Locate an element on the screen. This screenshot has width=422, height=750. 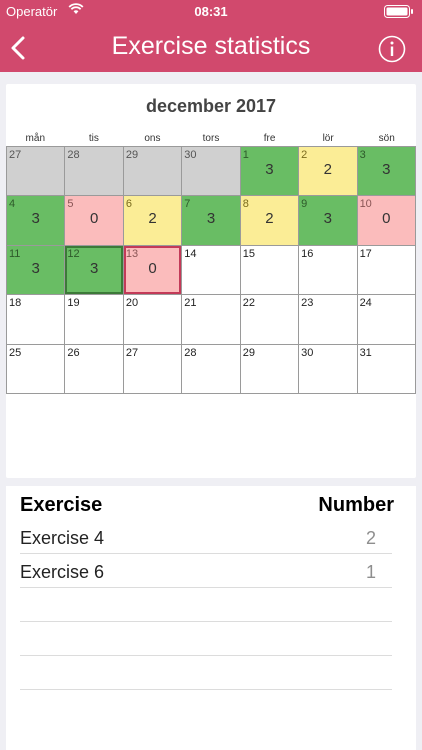
day-number: 8 is located at coordinates (245, 204).